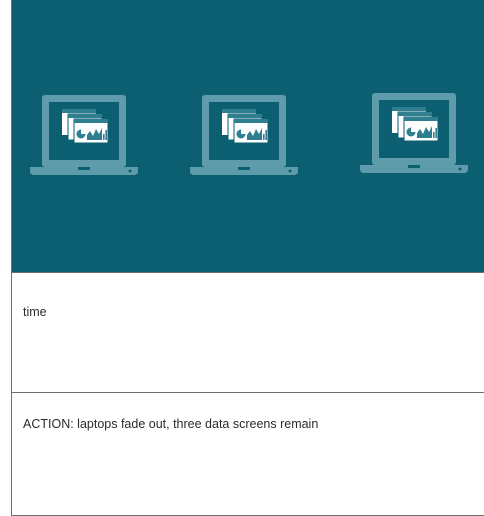 The image size is (484, 516). I want to click on laptop-right-icon, so click(414, 133).